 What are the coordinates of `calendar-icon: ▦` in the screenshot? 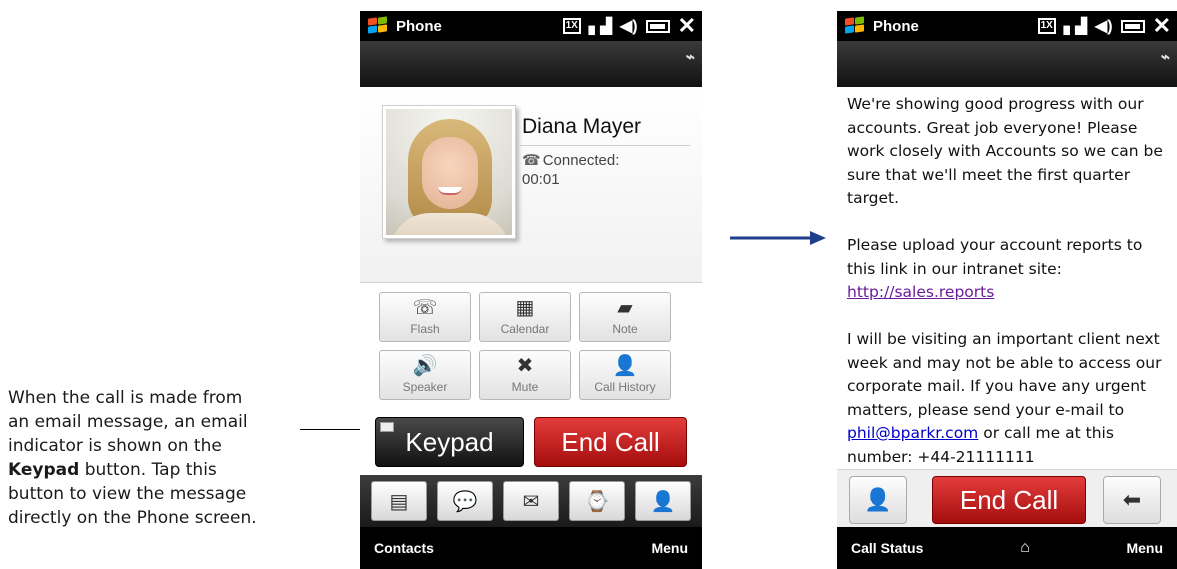 It's located at (525, 308).